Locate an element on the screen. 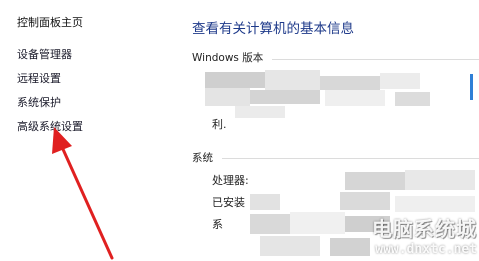 This screenshot has height=261, width=479. blurred-edition-info is located at coordinates (340, 96).